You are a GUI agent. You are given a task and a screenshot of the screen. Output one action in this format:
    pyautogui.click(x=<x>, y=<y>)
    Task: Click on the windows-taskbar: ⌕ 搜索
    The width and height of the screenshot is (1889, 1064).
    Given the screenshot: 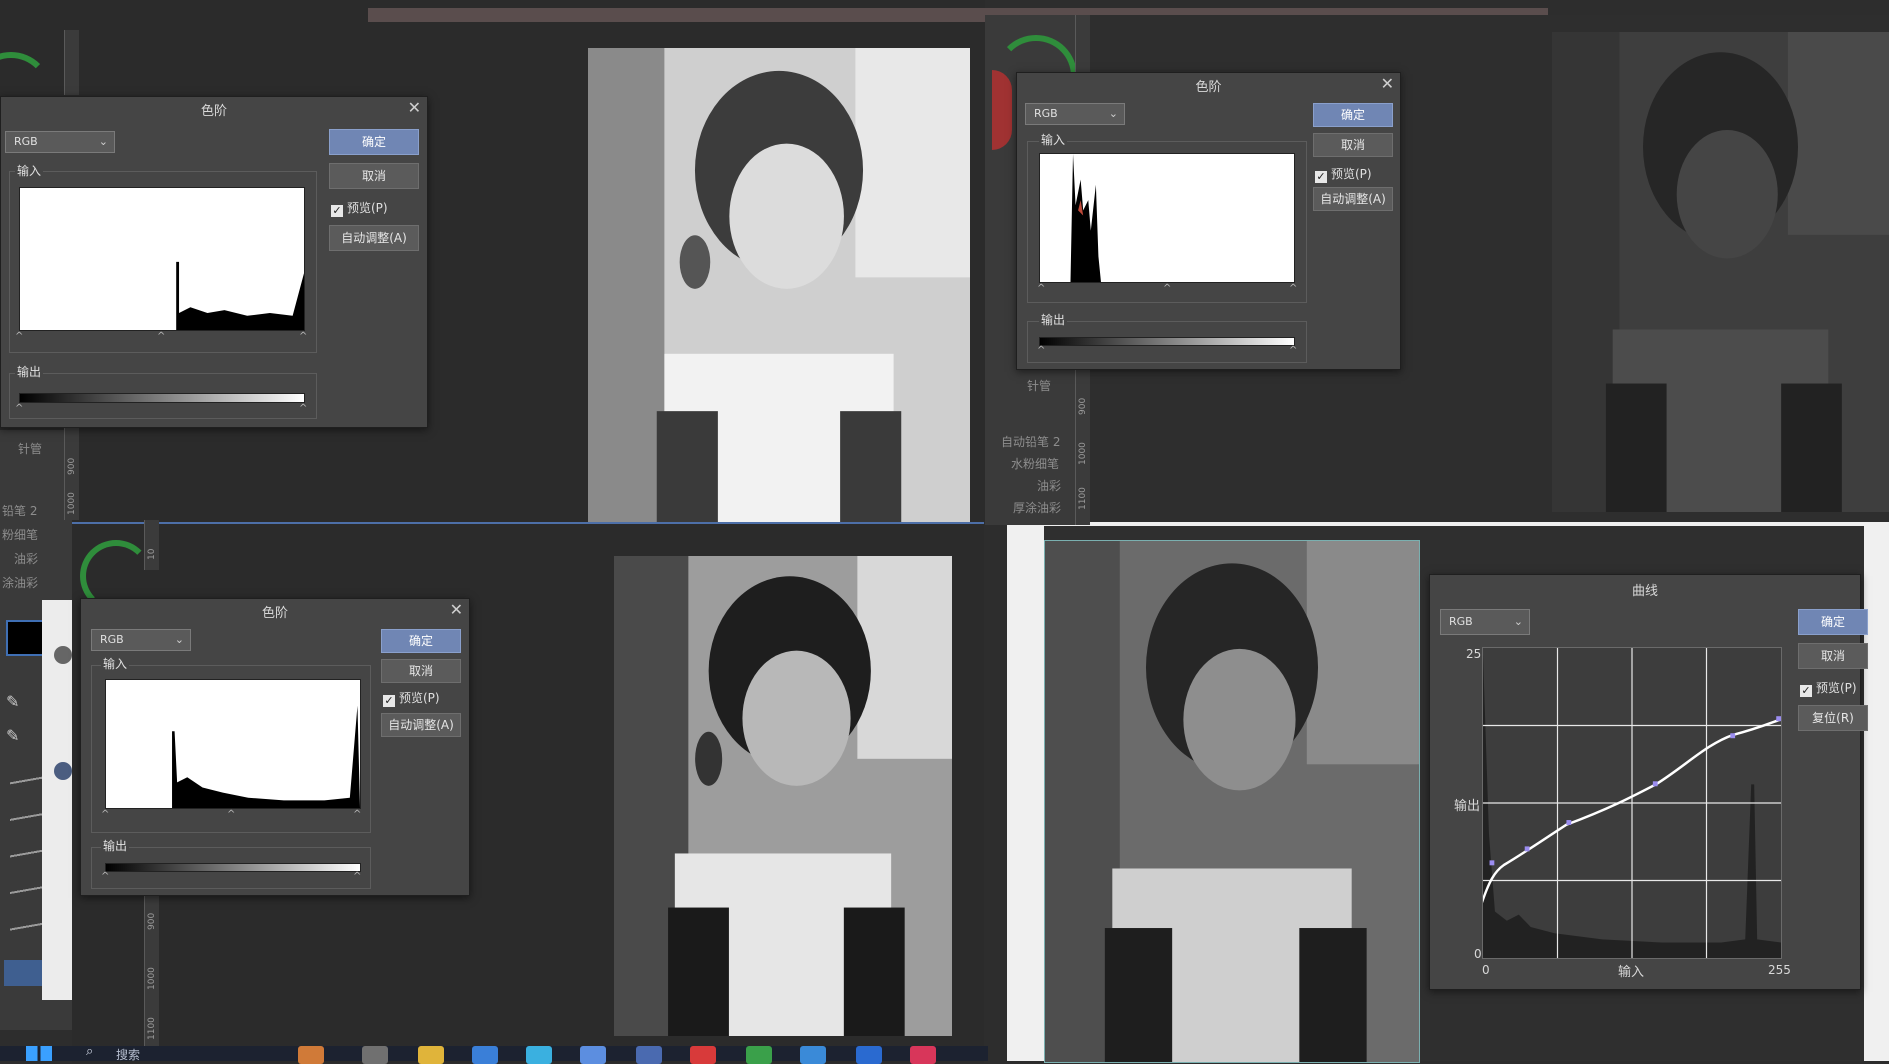 What is the action you would take?
    pyautogui.click(x=494, y=1054)
    